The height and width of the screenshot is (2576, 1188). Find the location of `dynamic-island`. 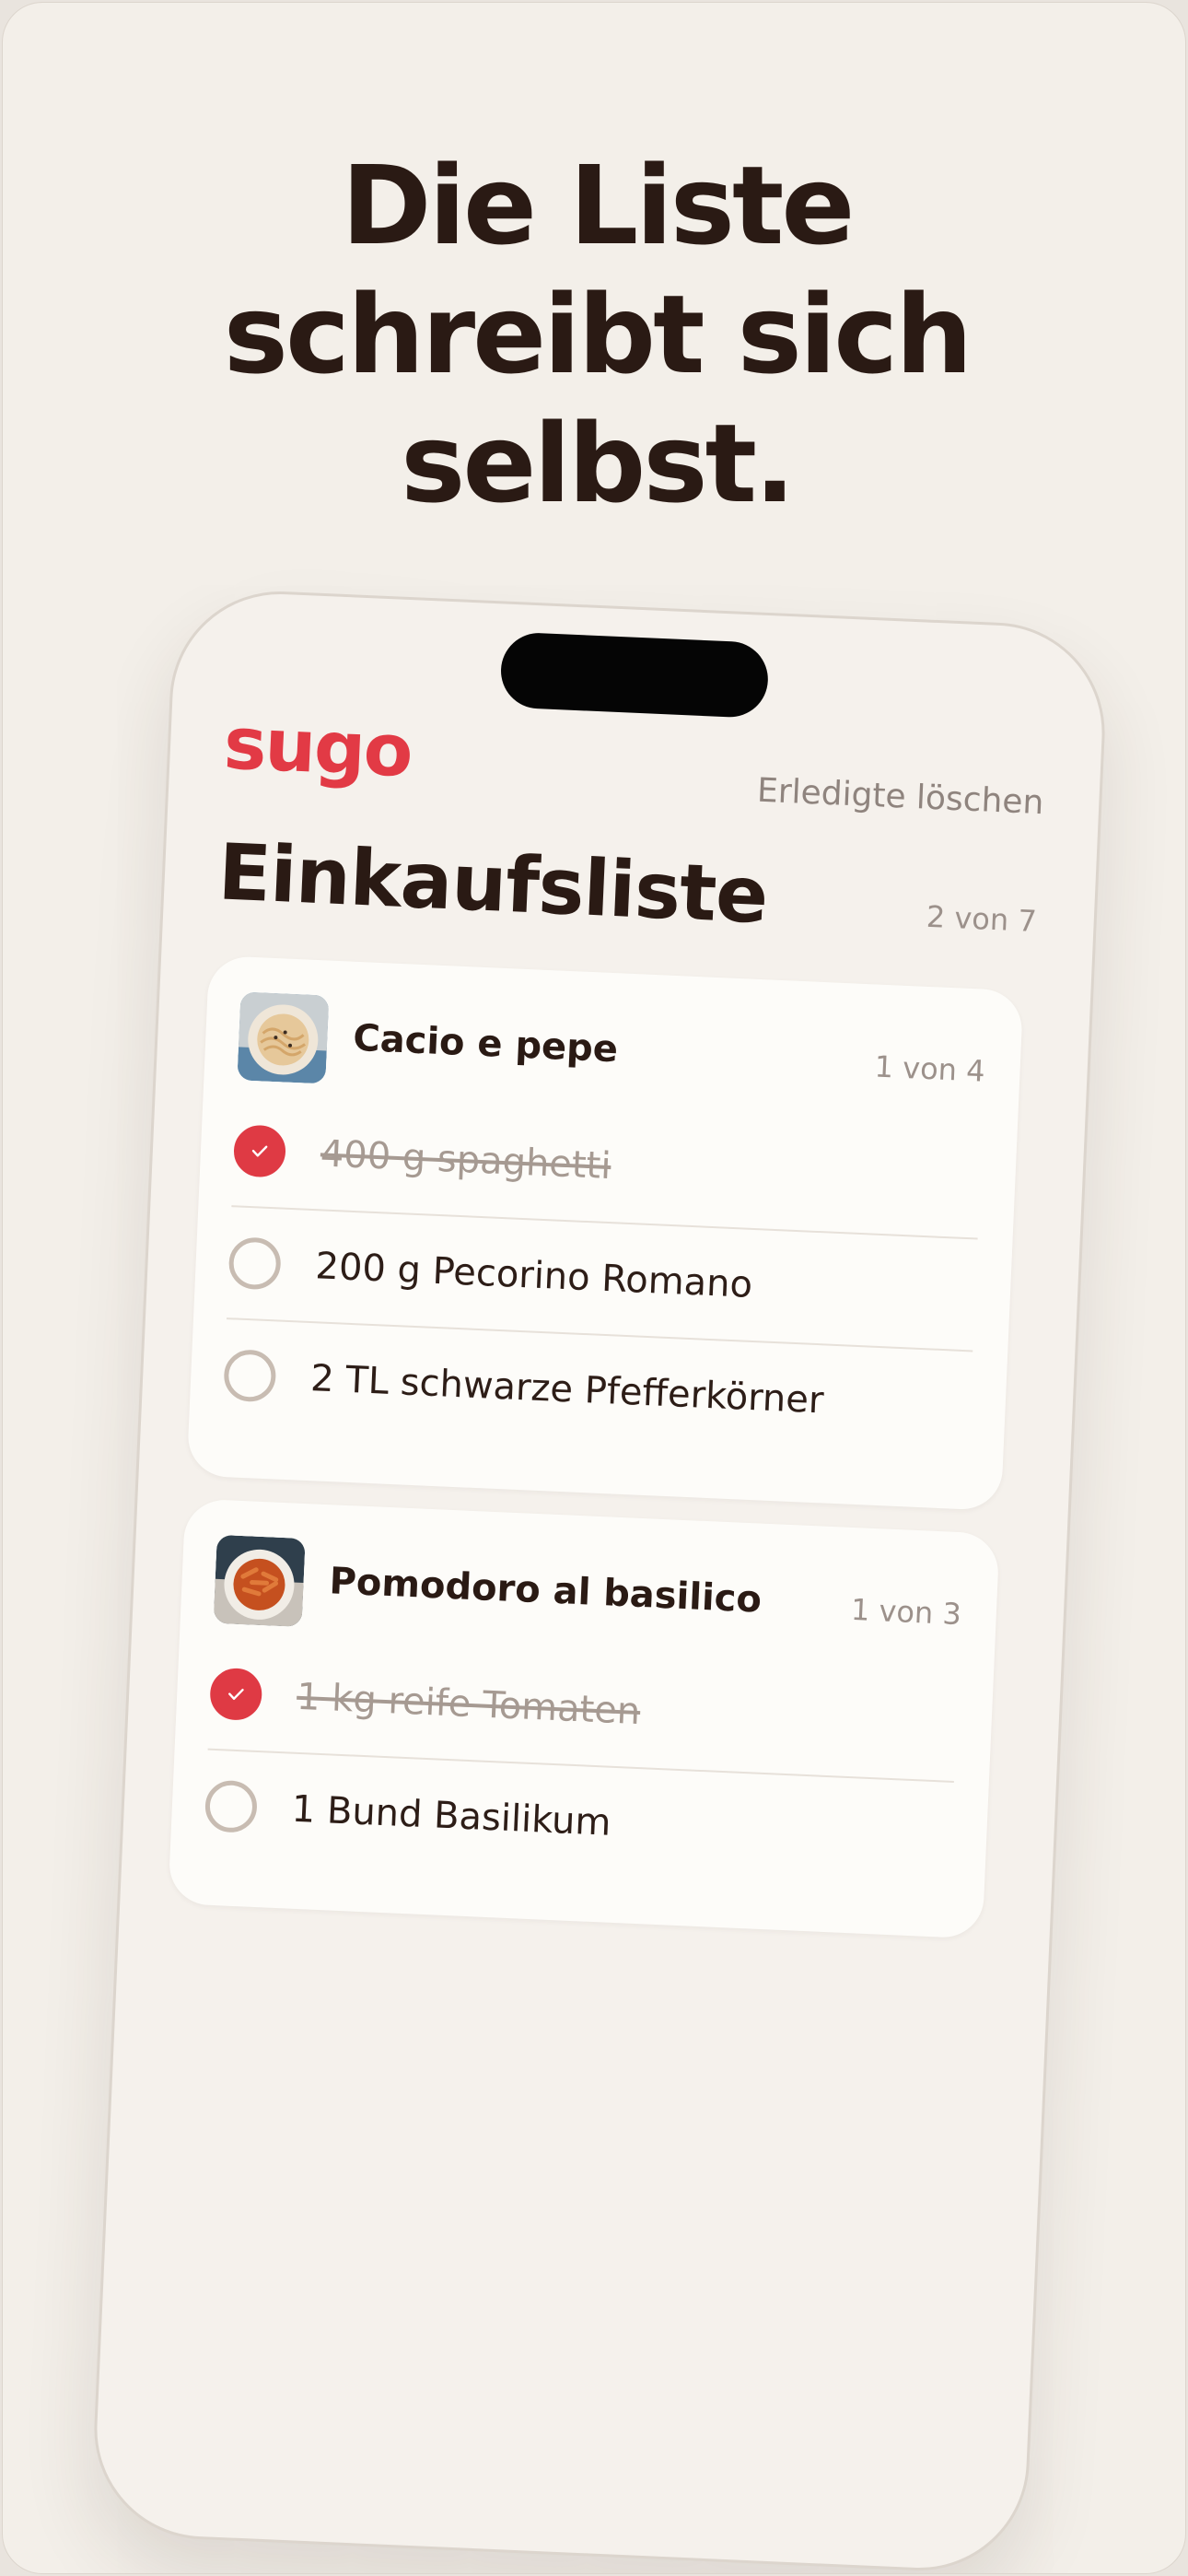

dynamic-island is located at coordinates (634, 675).